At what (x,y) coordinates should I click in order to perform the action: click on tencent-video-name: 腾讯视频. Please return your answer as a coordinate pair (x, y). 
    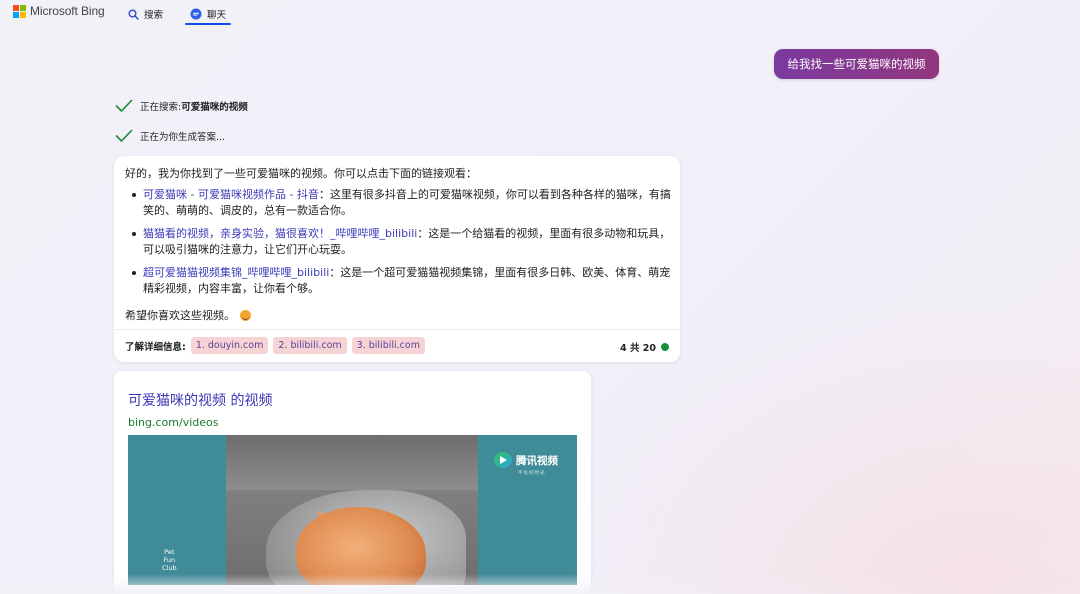
    Looking at the image, I should click on (537, 460).